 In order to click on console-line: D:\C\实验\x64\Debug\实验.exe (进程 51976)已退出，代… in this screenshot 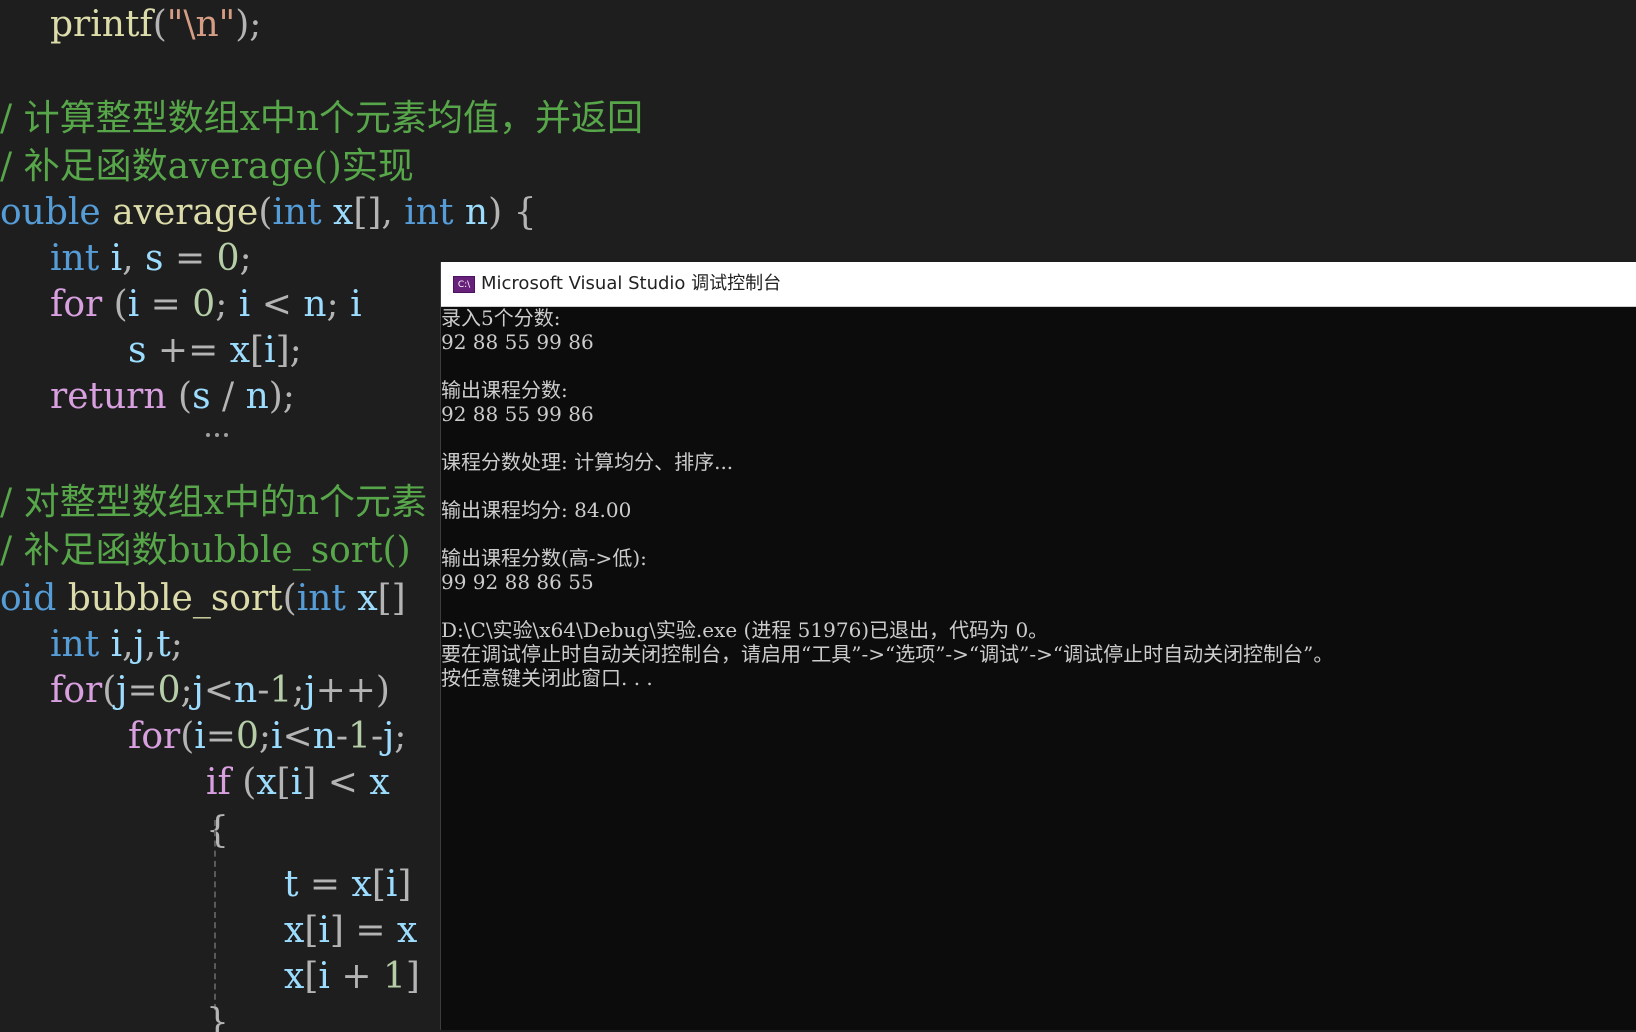, I will do `click(745, 630)`.